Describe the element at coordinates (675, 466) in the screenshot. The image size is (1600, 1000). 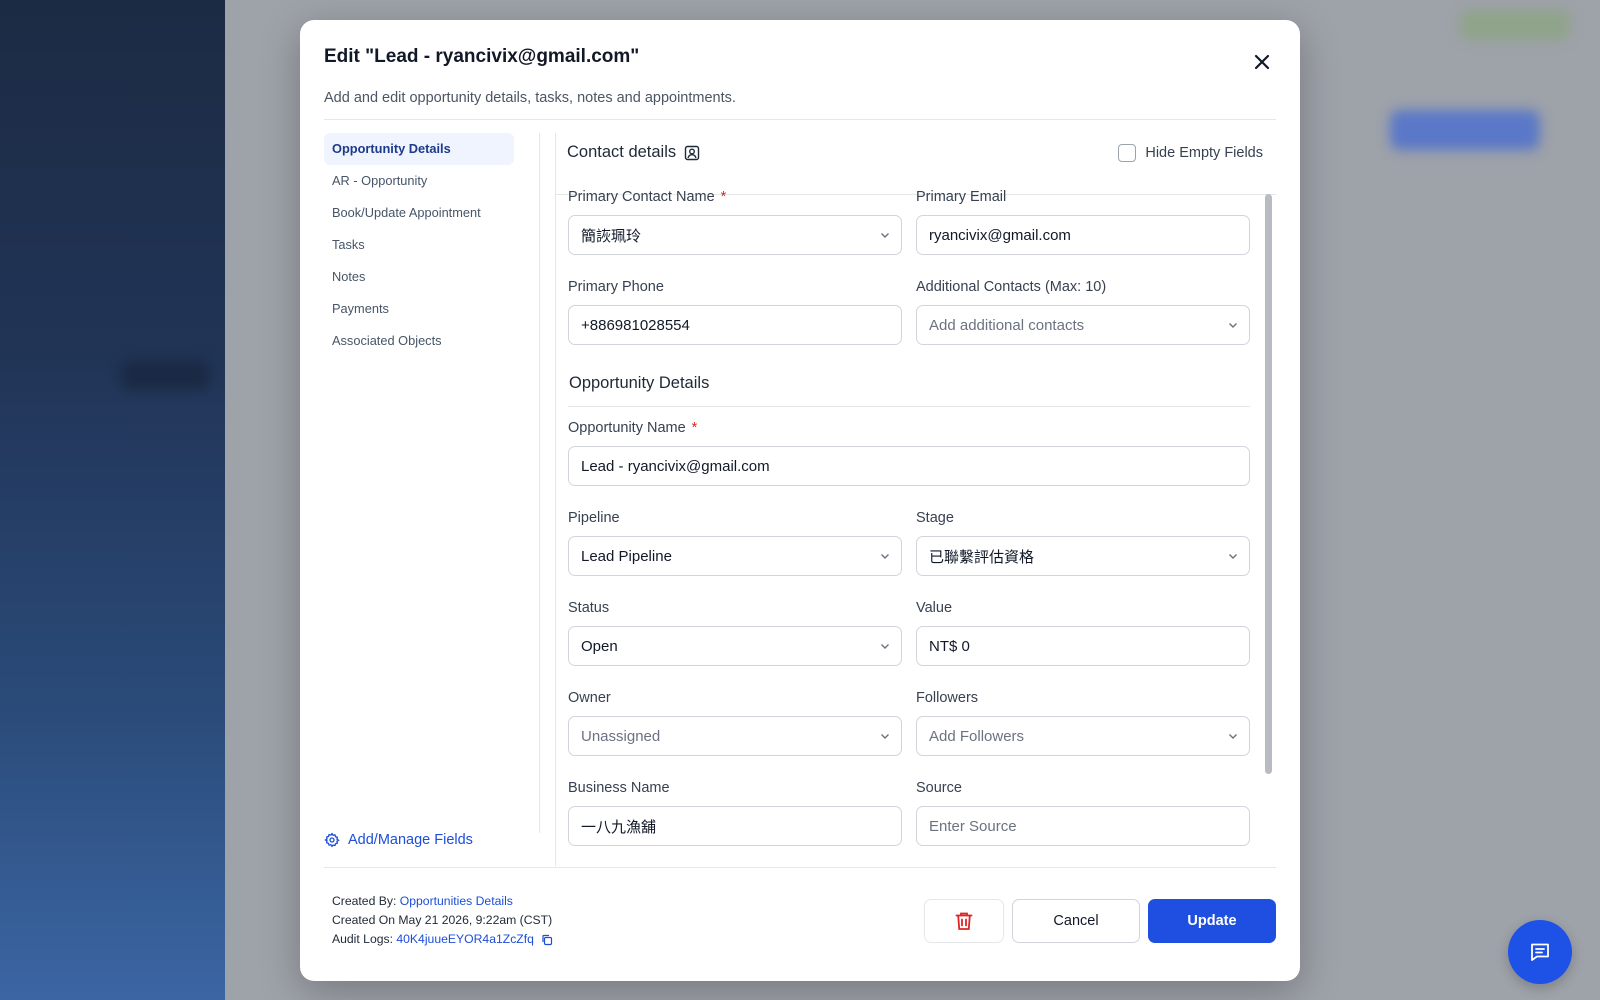
I see `opportunity-name-value: Lead - ryancivix@gmail.com` at that location.